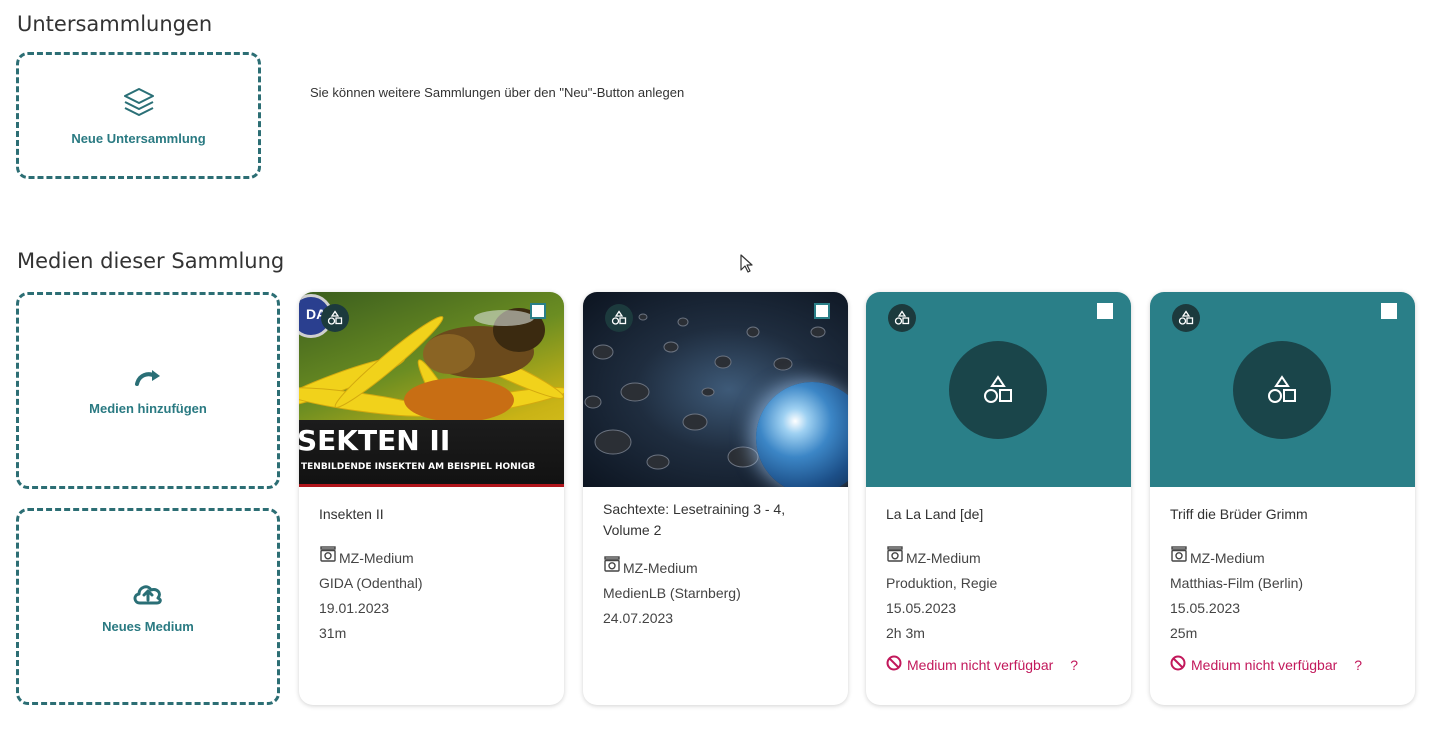  I want to click on thumb-title: SEKTEN II, so click(375, 440).